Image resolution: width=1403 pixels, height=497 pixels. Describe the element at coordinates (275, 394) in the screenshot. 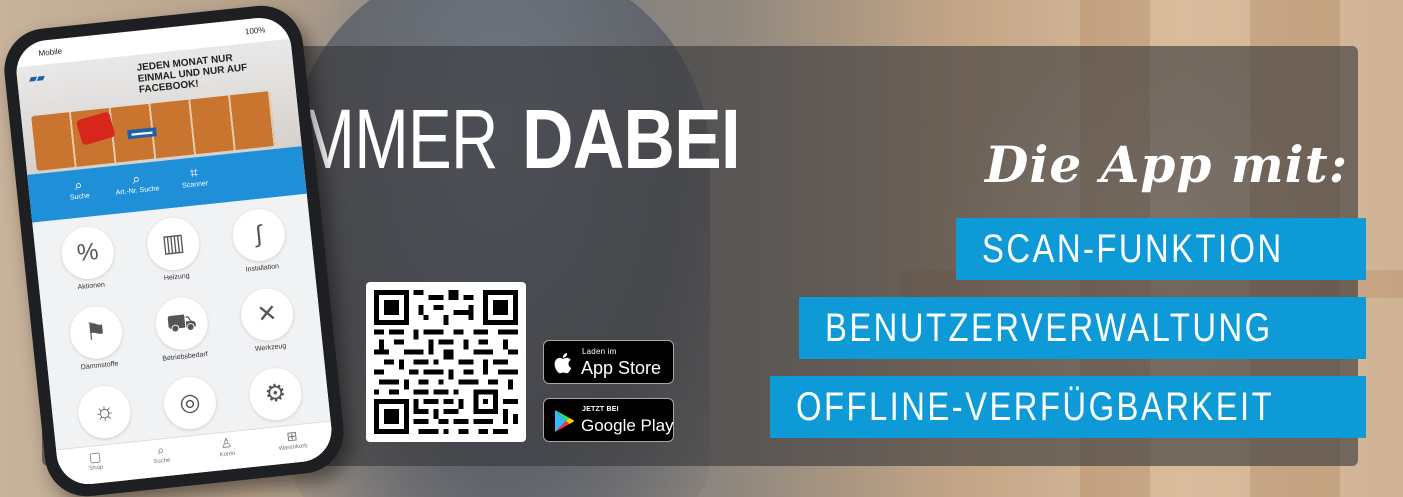

I see `screws-icon: ⚙` at that location.